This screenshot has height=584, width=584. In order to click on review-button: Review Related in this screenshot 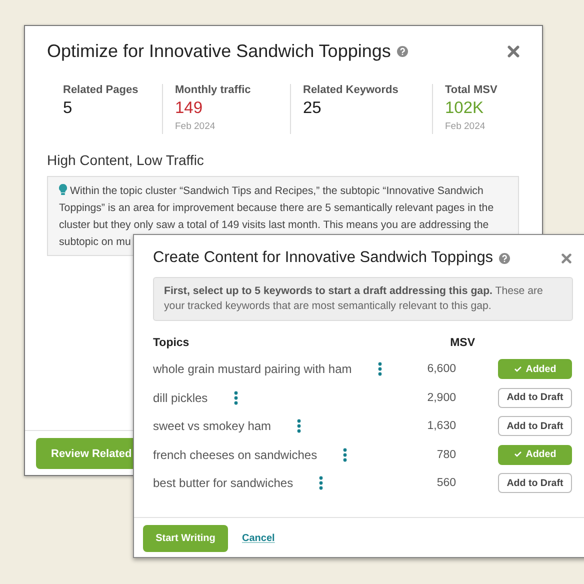, I will do `click(84, 453)`.